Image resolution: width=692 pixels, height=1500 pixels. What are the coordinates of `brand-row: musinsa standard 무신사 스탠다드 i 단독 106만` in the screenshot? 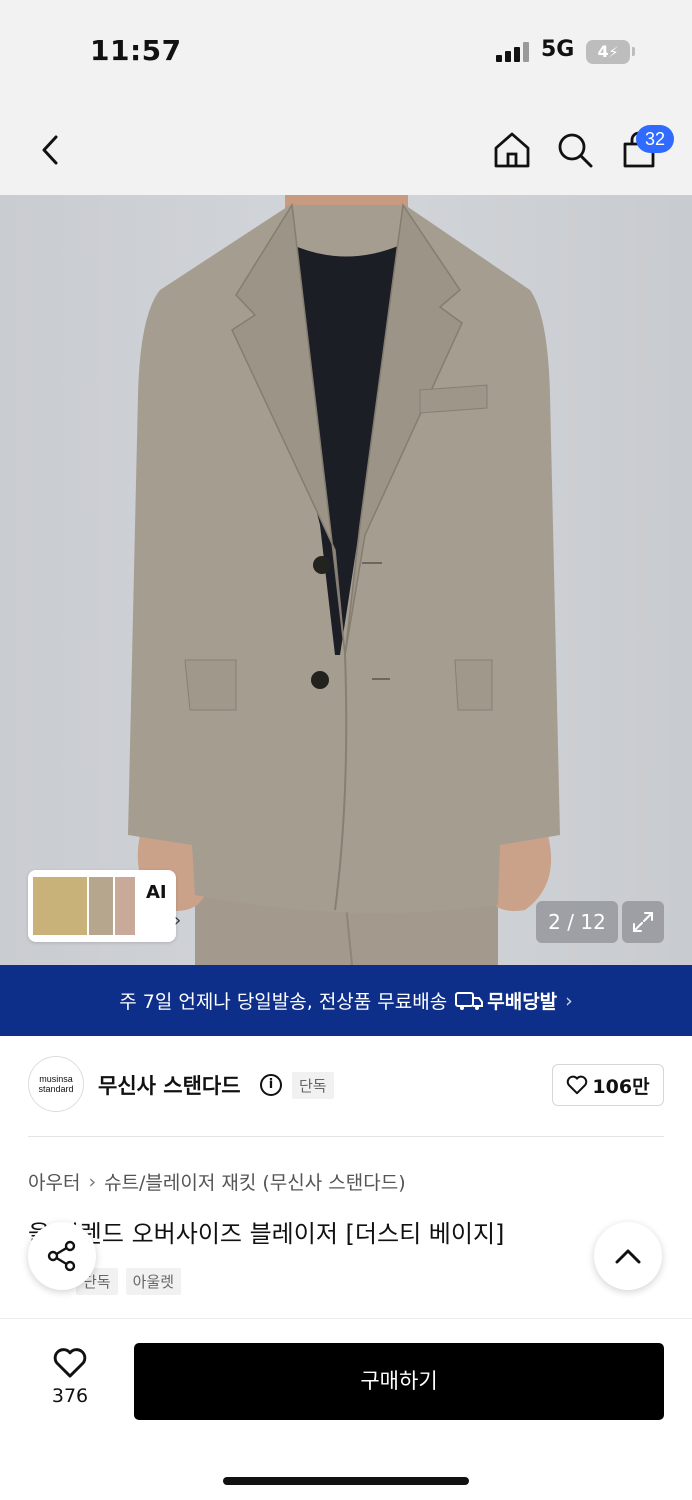 It's located at (346, 1086).